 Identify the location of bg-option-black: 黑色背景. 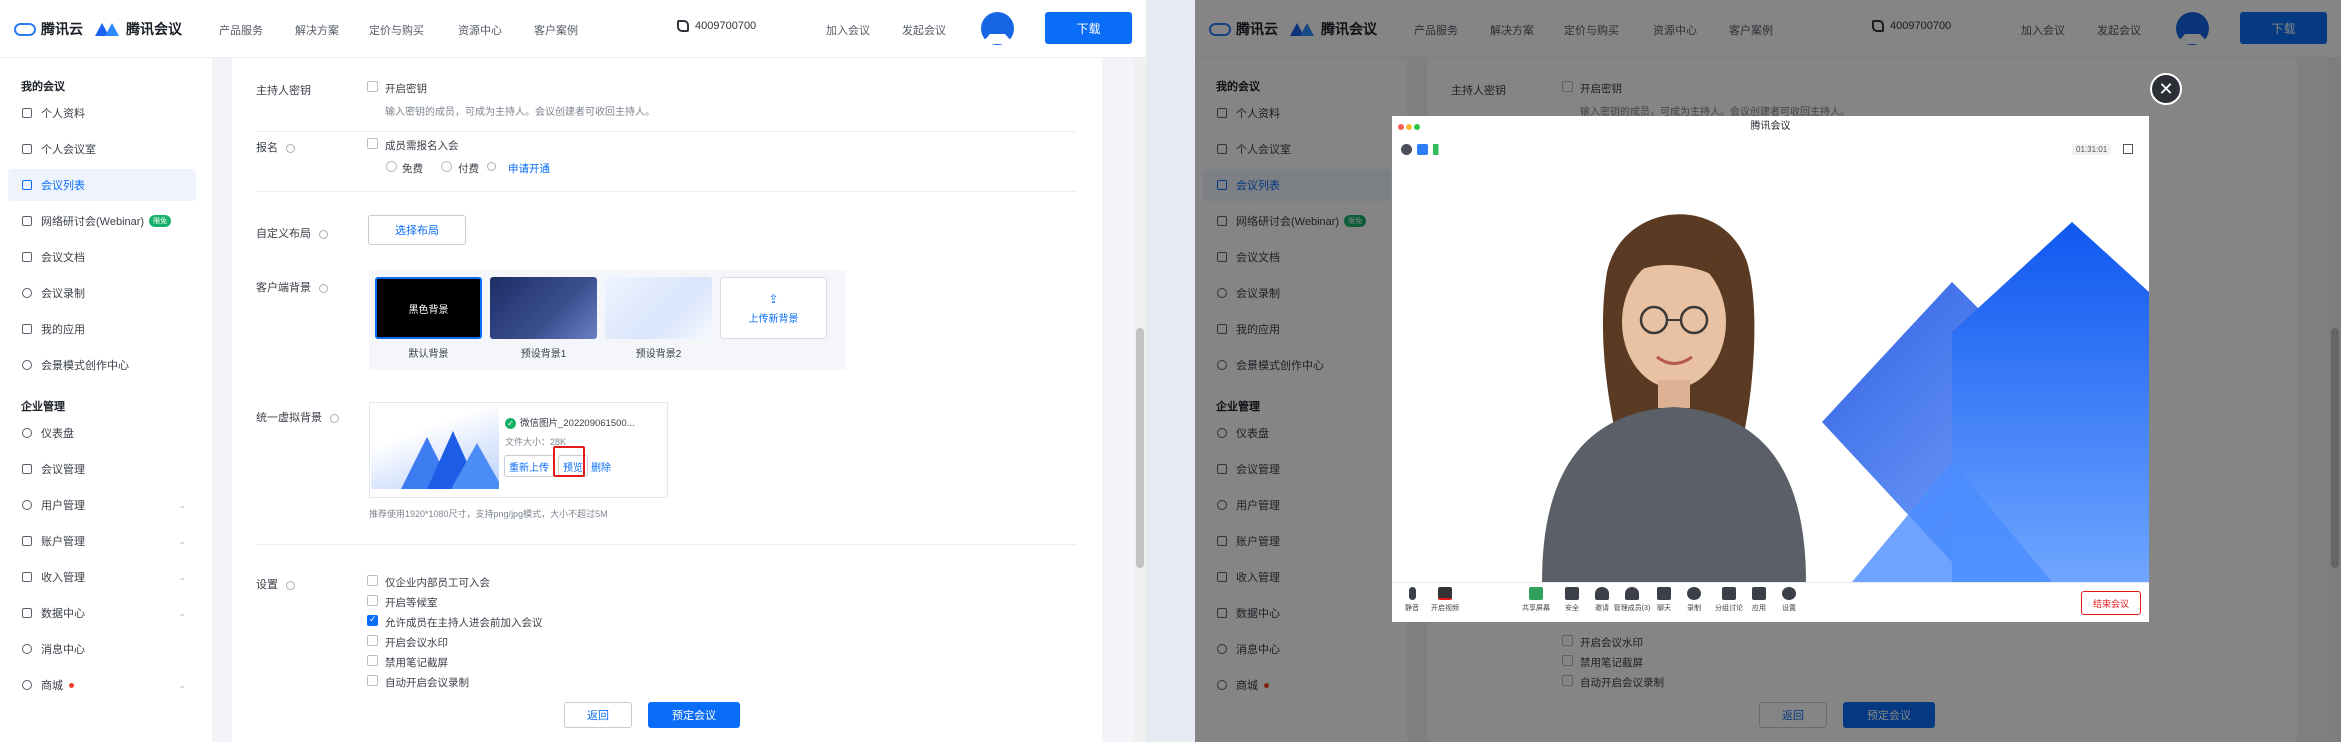
(428, 308).